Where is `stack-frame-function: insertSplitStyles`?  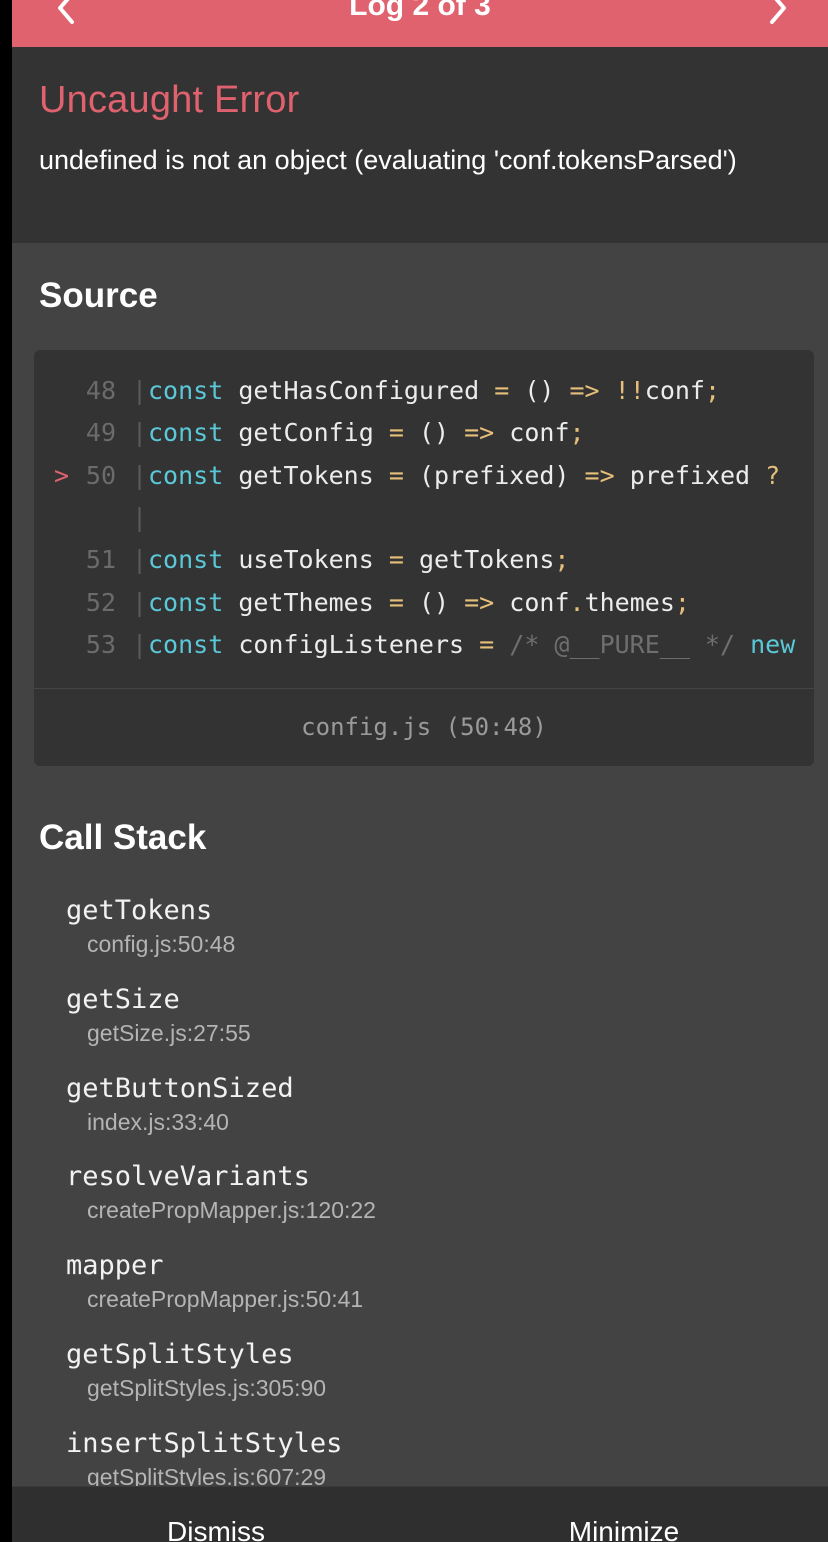 stack-frame-function: insertSplitStyles is located at coordinates (204, 1443).